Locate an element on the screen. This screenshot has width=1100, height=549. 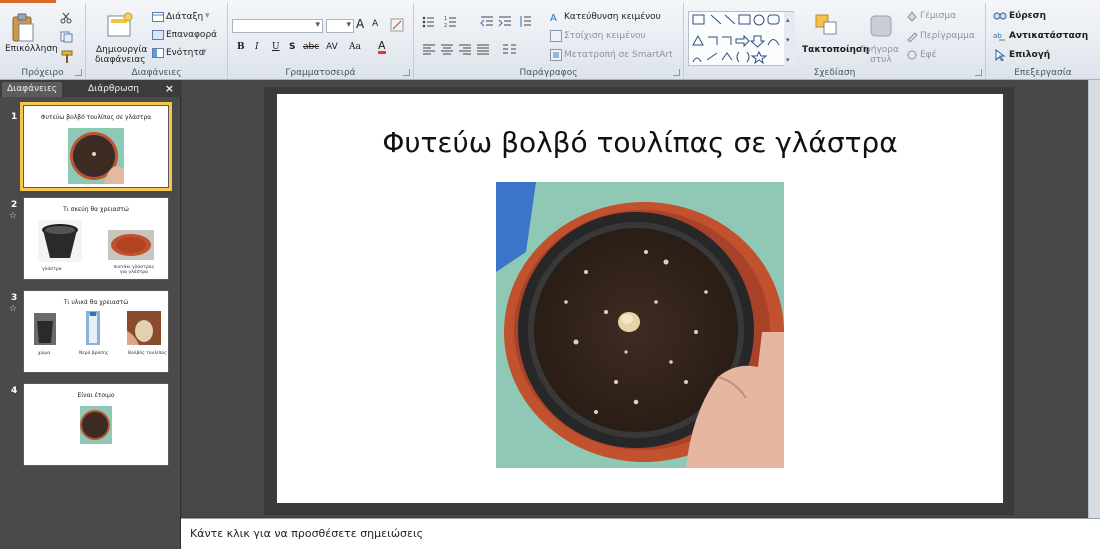
numbering-icon: 12 is located at coordinates (456, 22).